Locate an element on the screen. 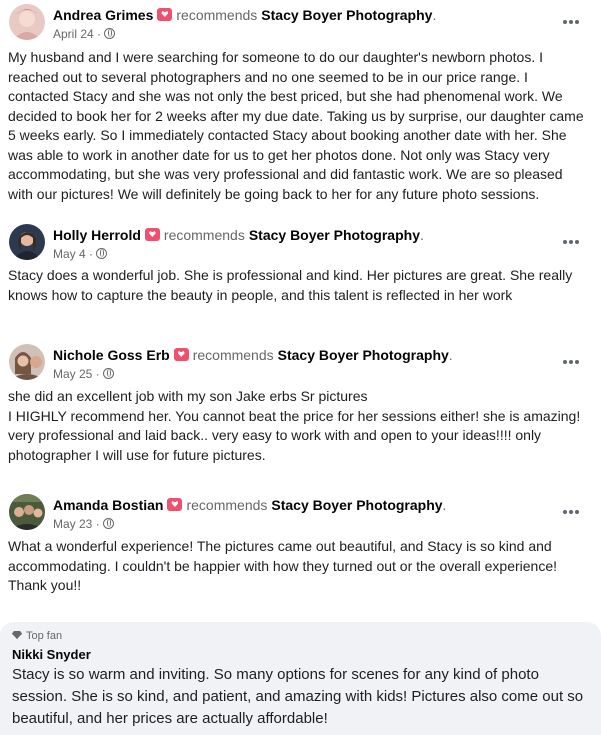  commenter-name: Nikki Snyder is located at coordinates (51, 654).